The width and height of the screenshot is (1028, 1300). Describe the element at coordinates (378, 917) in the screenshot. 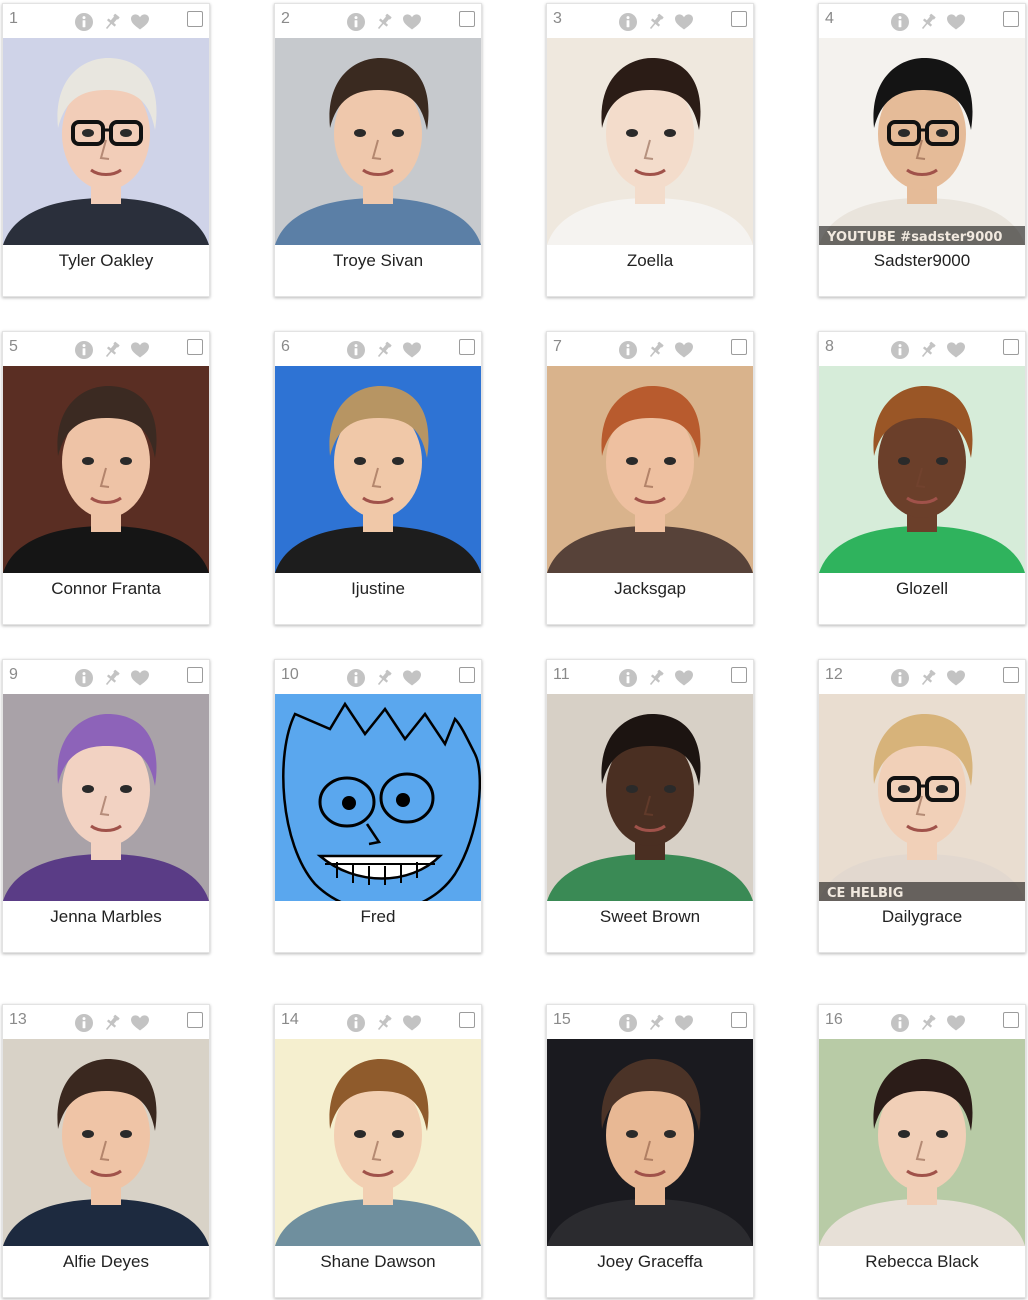

I see `youtuber-name: Fred` at that location.